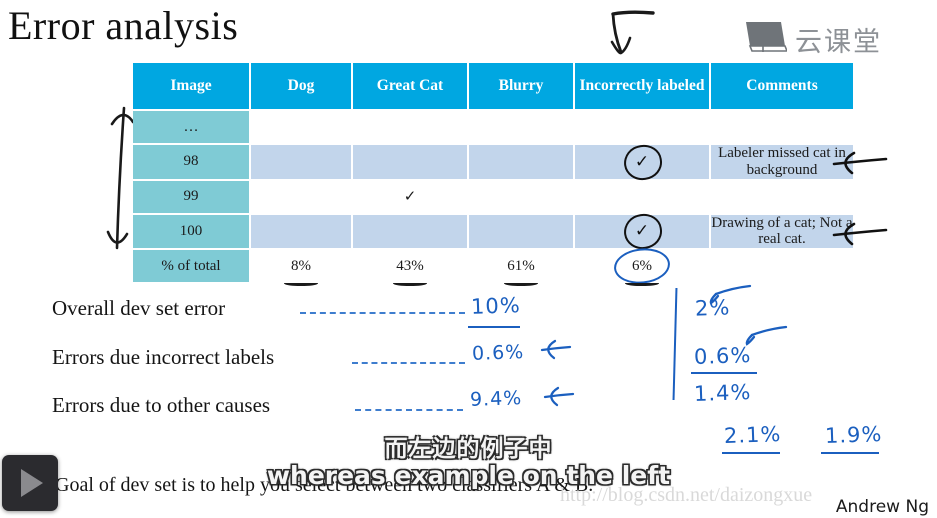  I want to click on bullet-label-incorrect-labels: Errors due incorrect labels, so click(163, 357).